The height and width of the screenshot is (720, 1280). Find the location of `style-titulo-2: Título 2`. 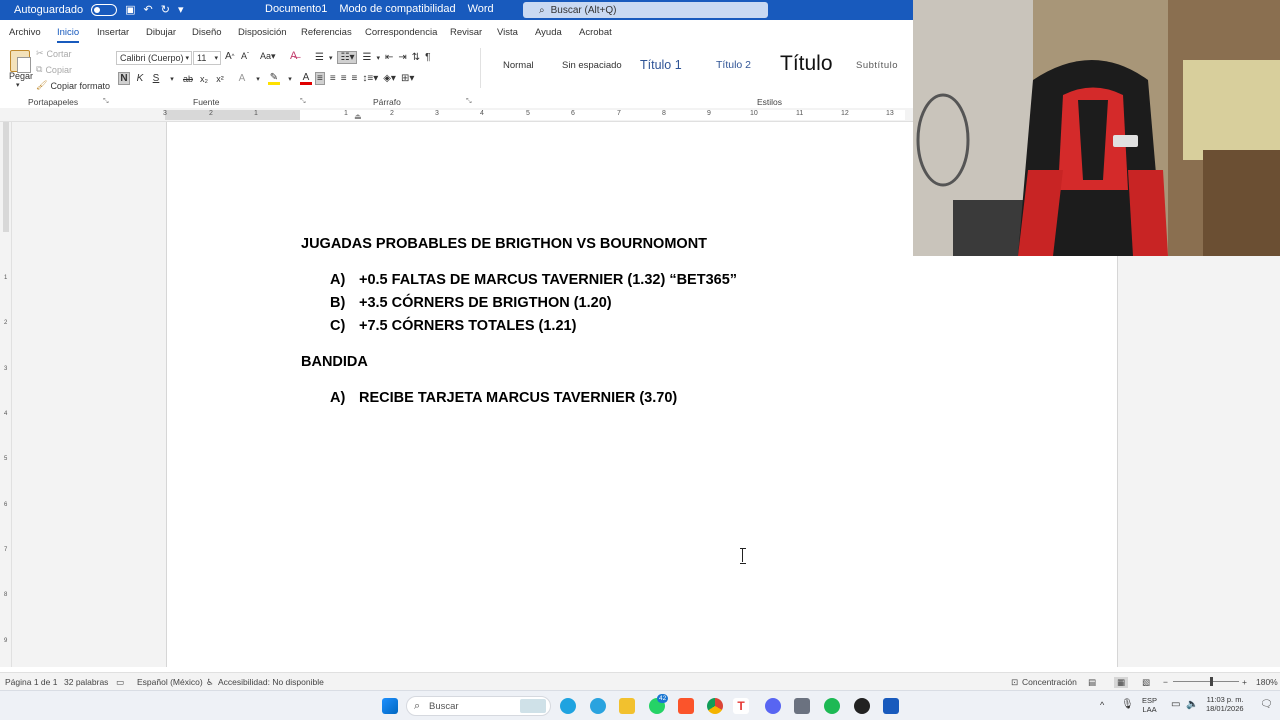

style-titulo-2: Título 2 is located at coordinates (733, 65).